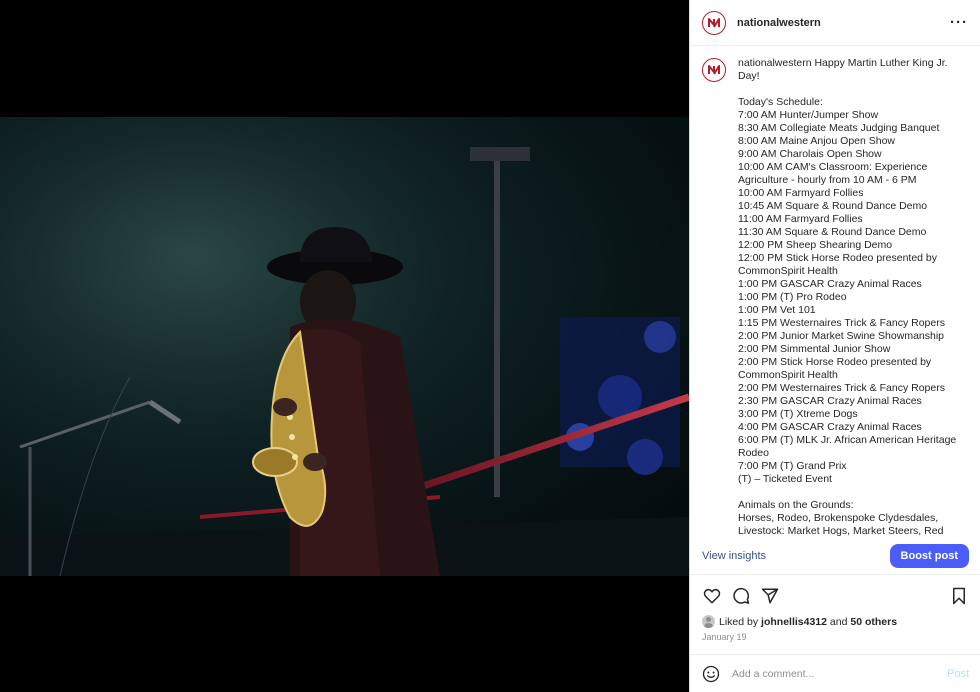 This screenshot has height=692, width=980. I want to click on emoji-icon, so click(711, 674).